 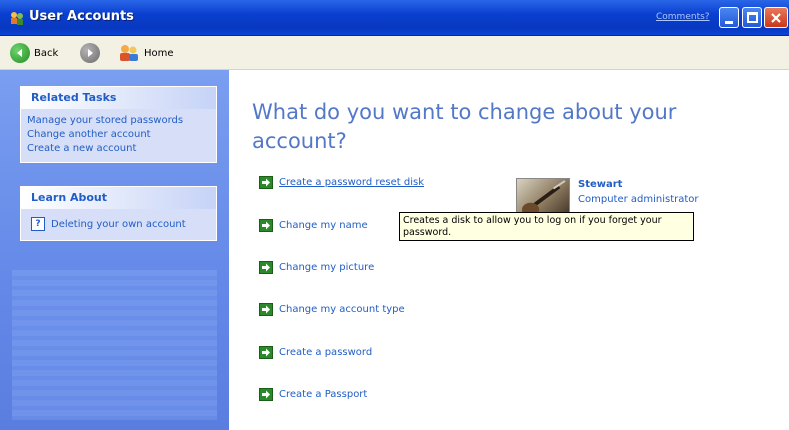 I want to click on forward-arrow-icon, so click(x=90, y=53).